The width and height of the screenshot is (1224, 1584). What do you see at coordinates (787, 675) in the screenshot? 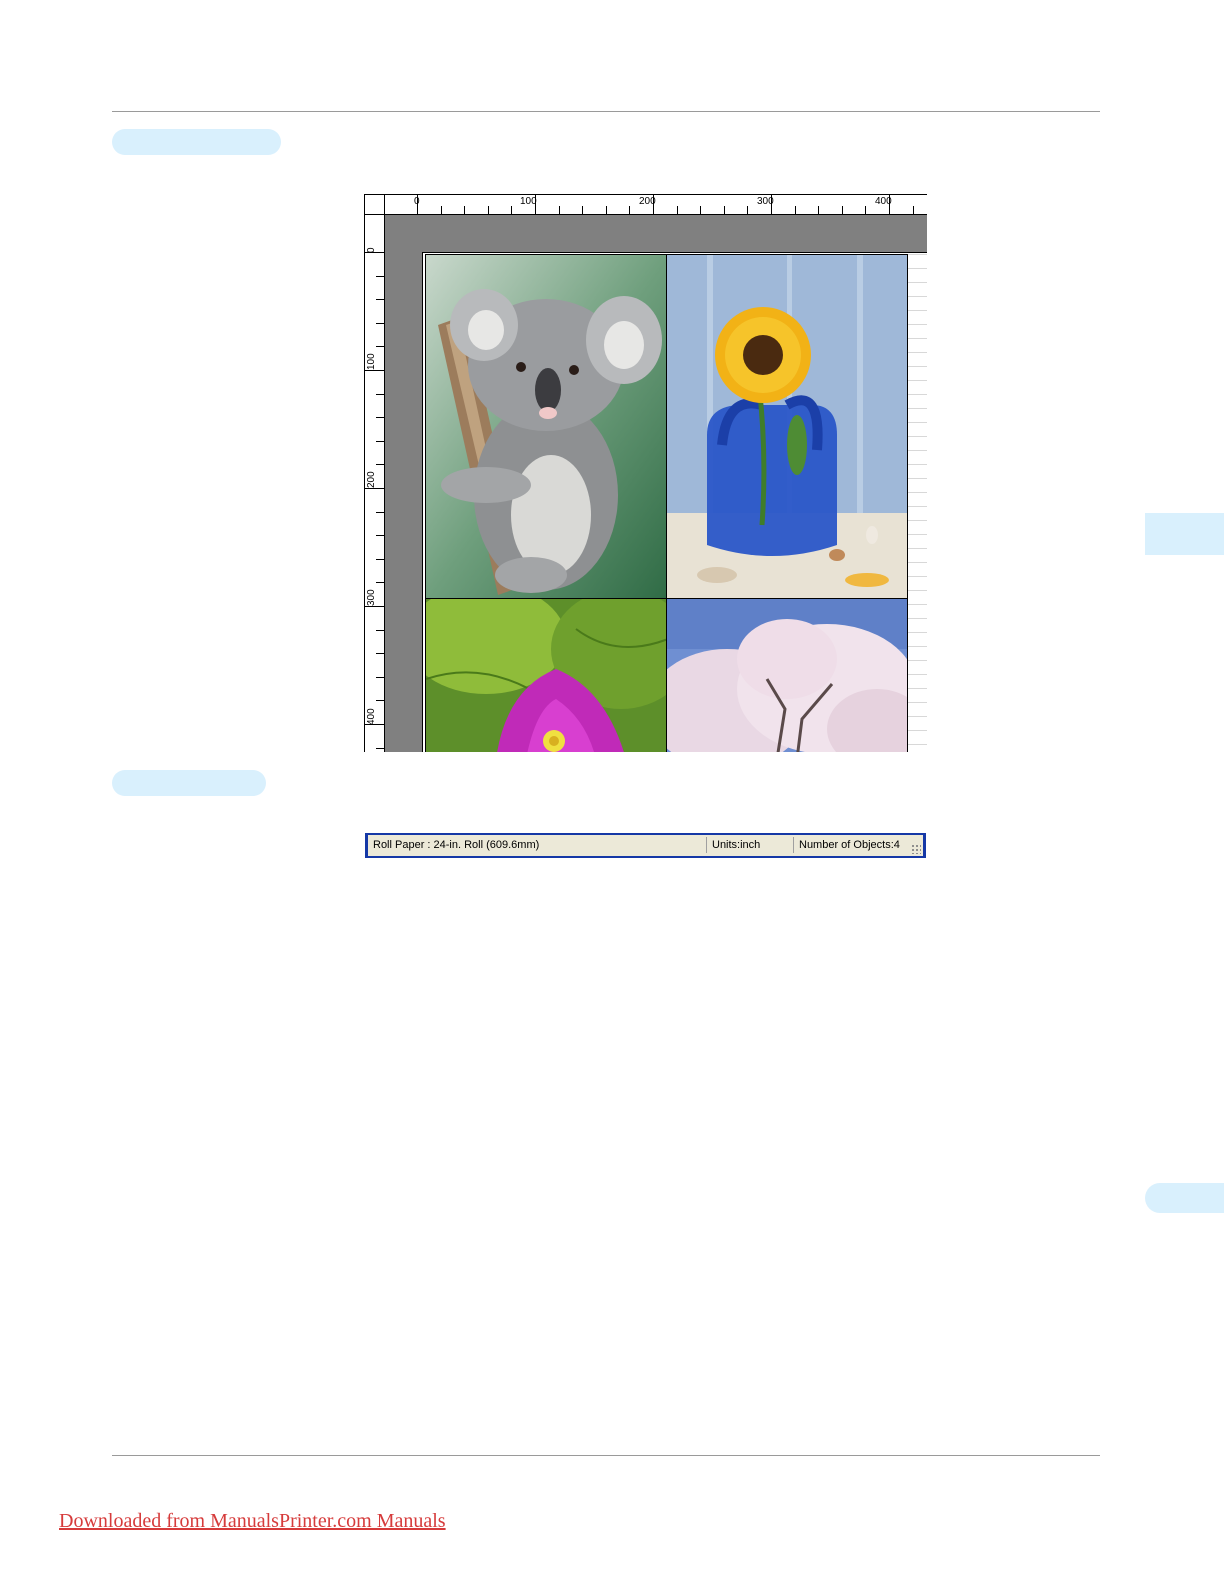
I see `cherry-blossom-tree-photo` at bounding box center [787, 675].